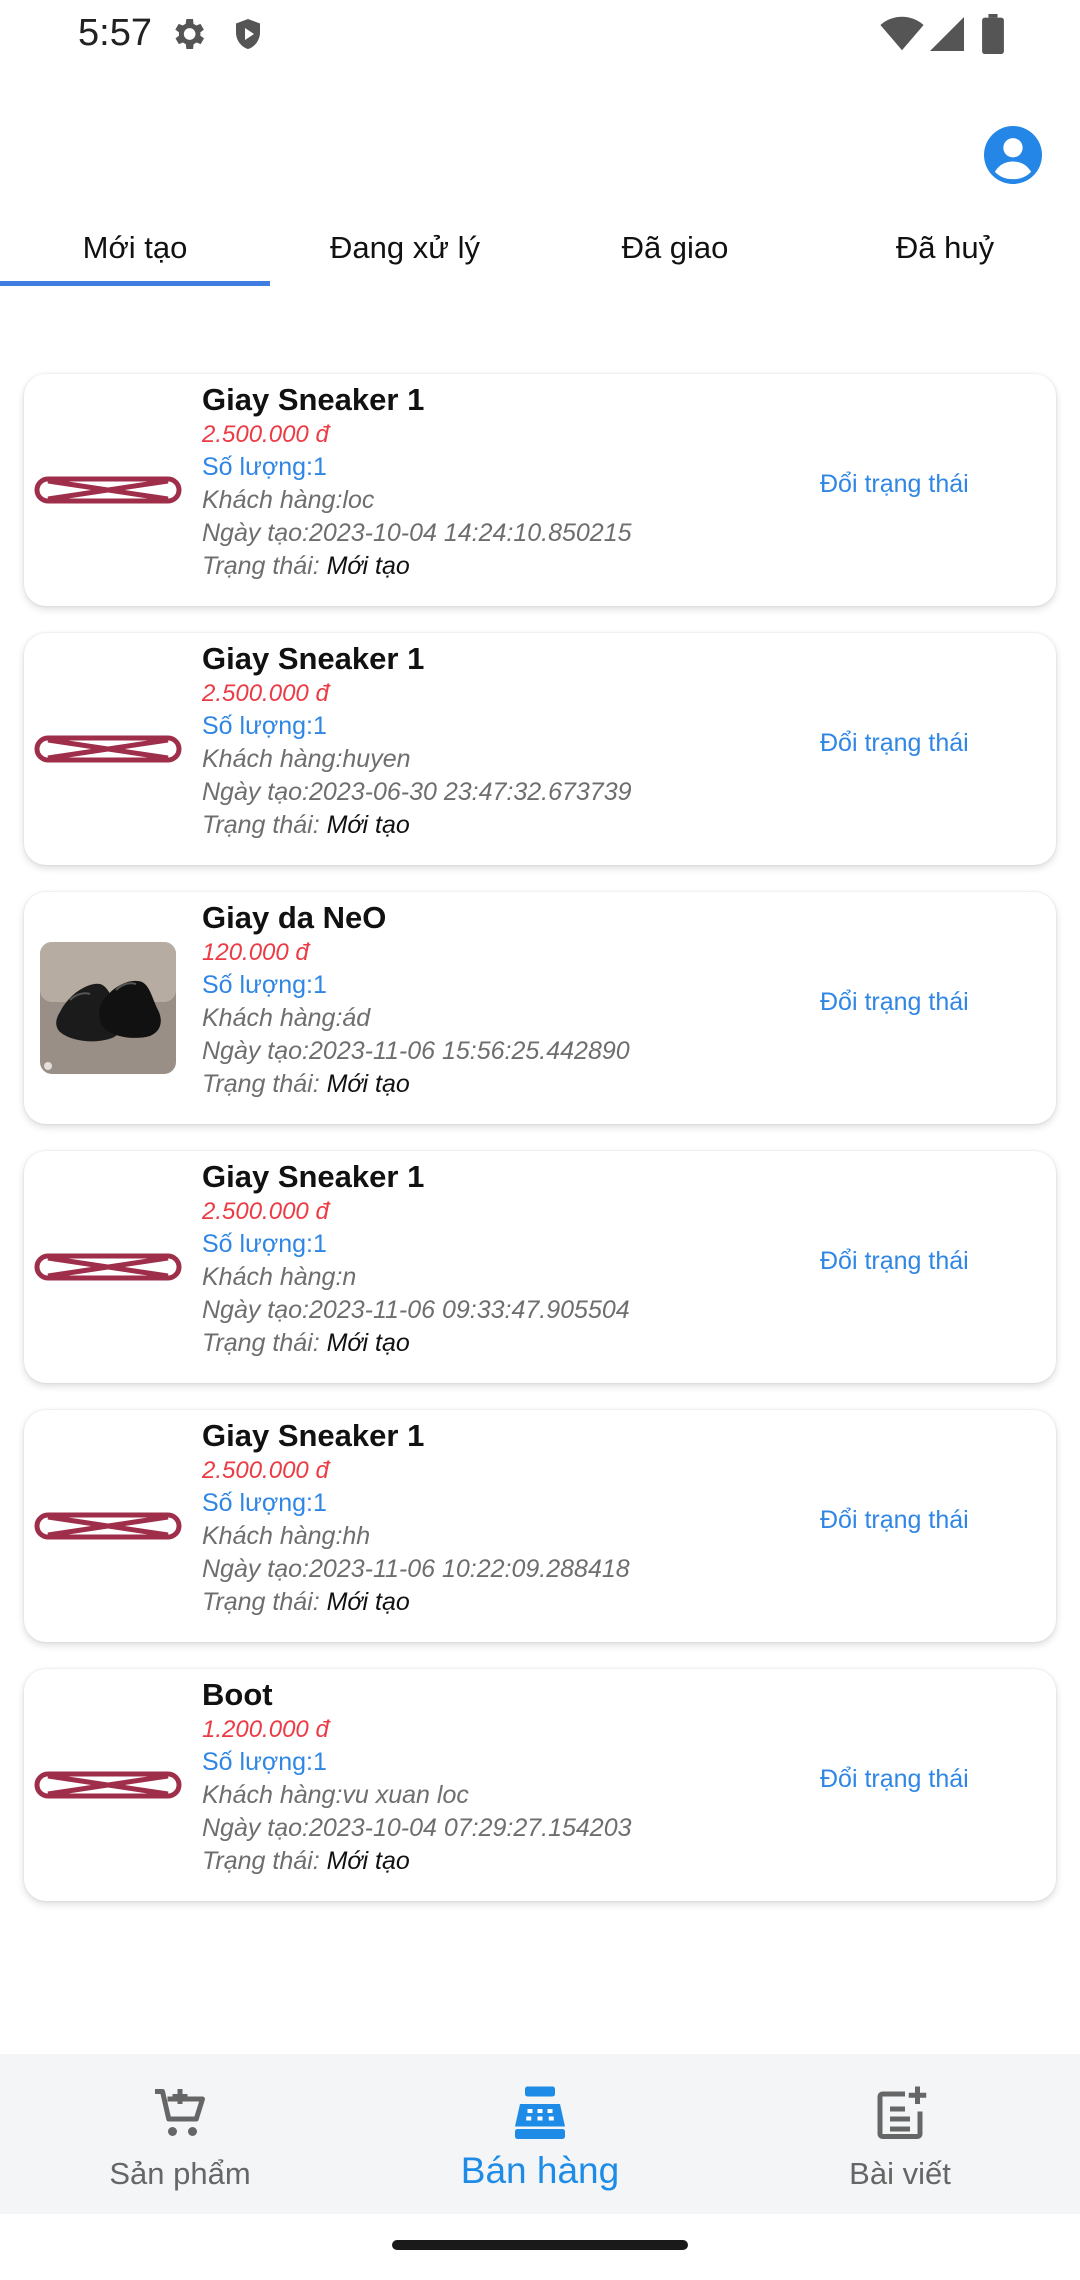  I want to click on nav-posts: Bài viết, so click(900, 2134).